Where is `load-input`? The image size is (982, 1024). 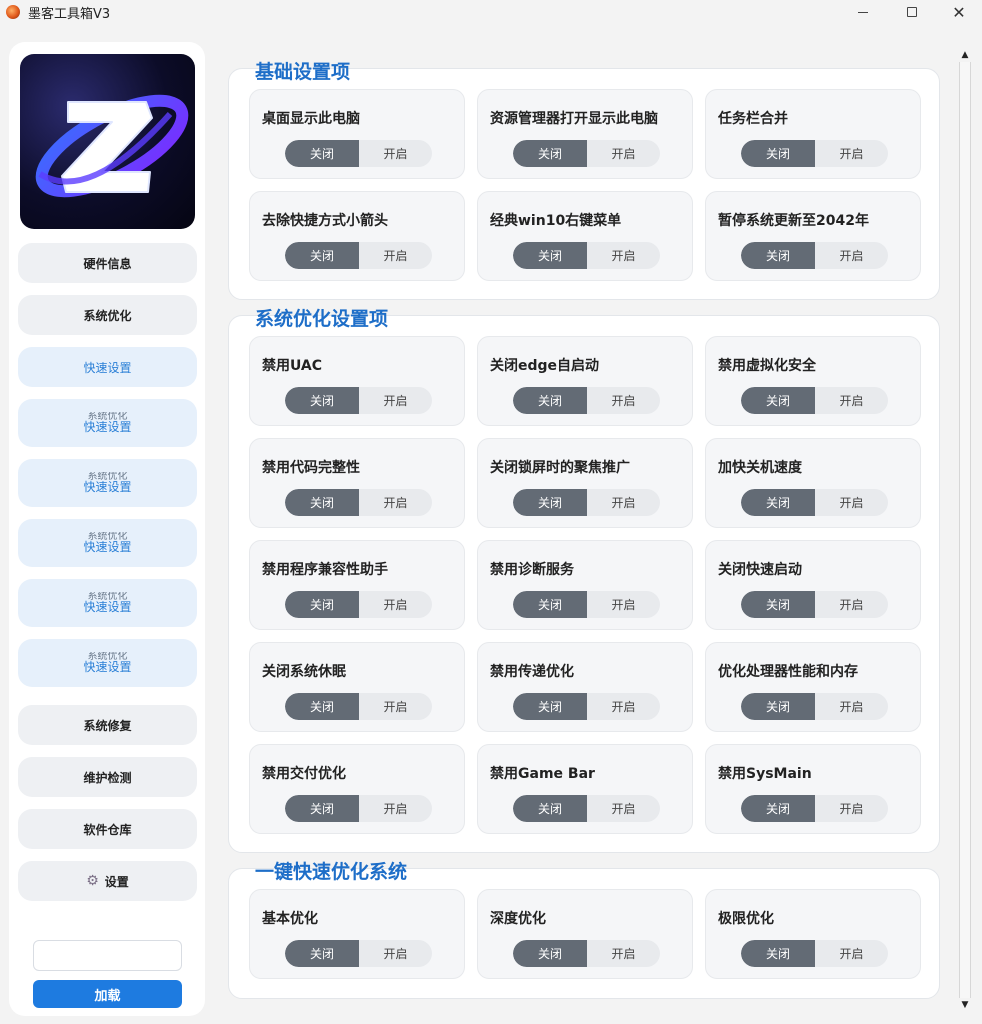
load-input is located at coordinates (107, 955).